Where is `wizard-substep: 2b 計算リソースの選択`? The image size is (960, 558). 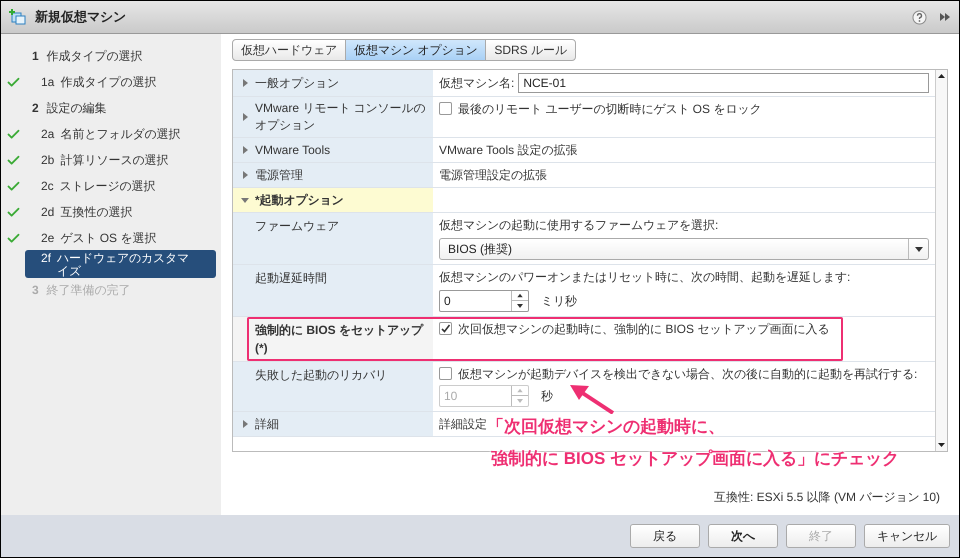 wizard-substep: 2b 計算リソースの選択 is located at coordinates (120, 160).